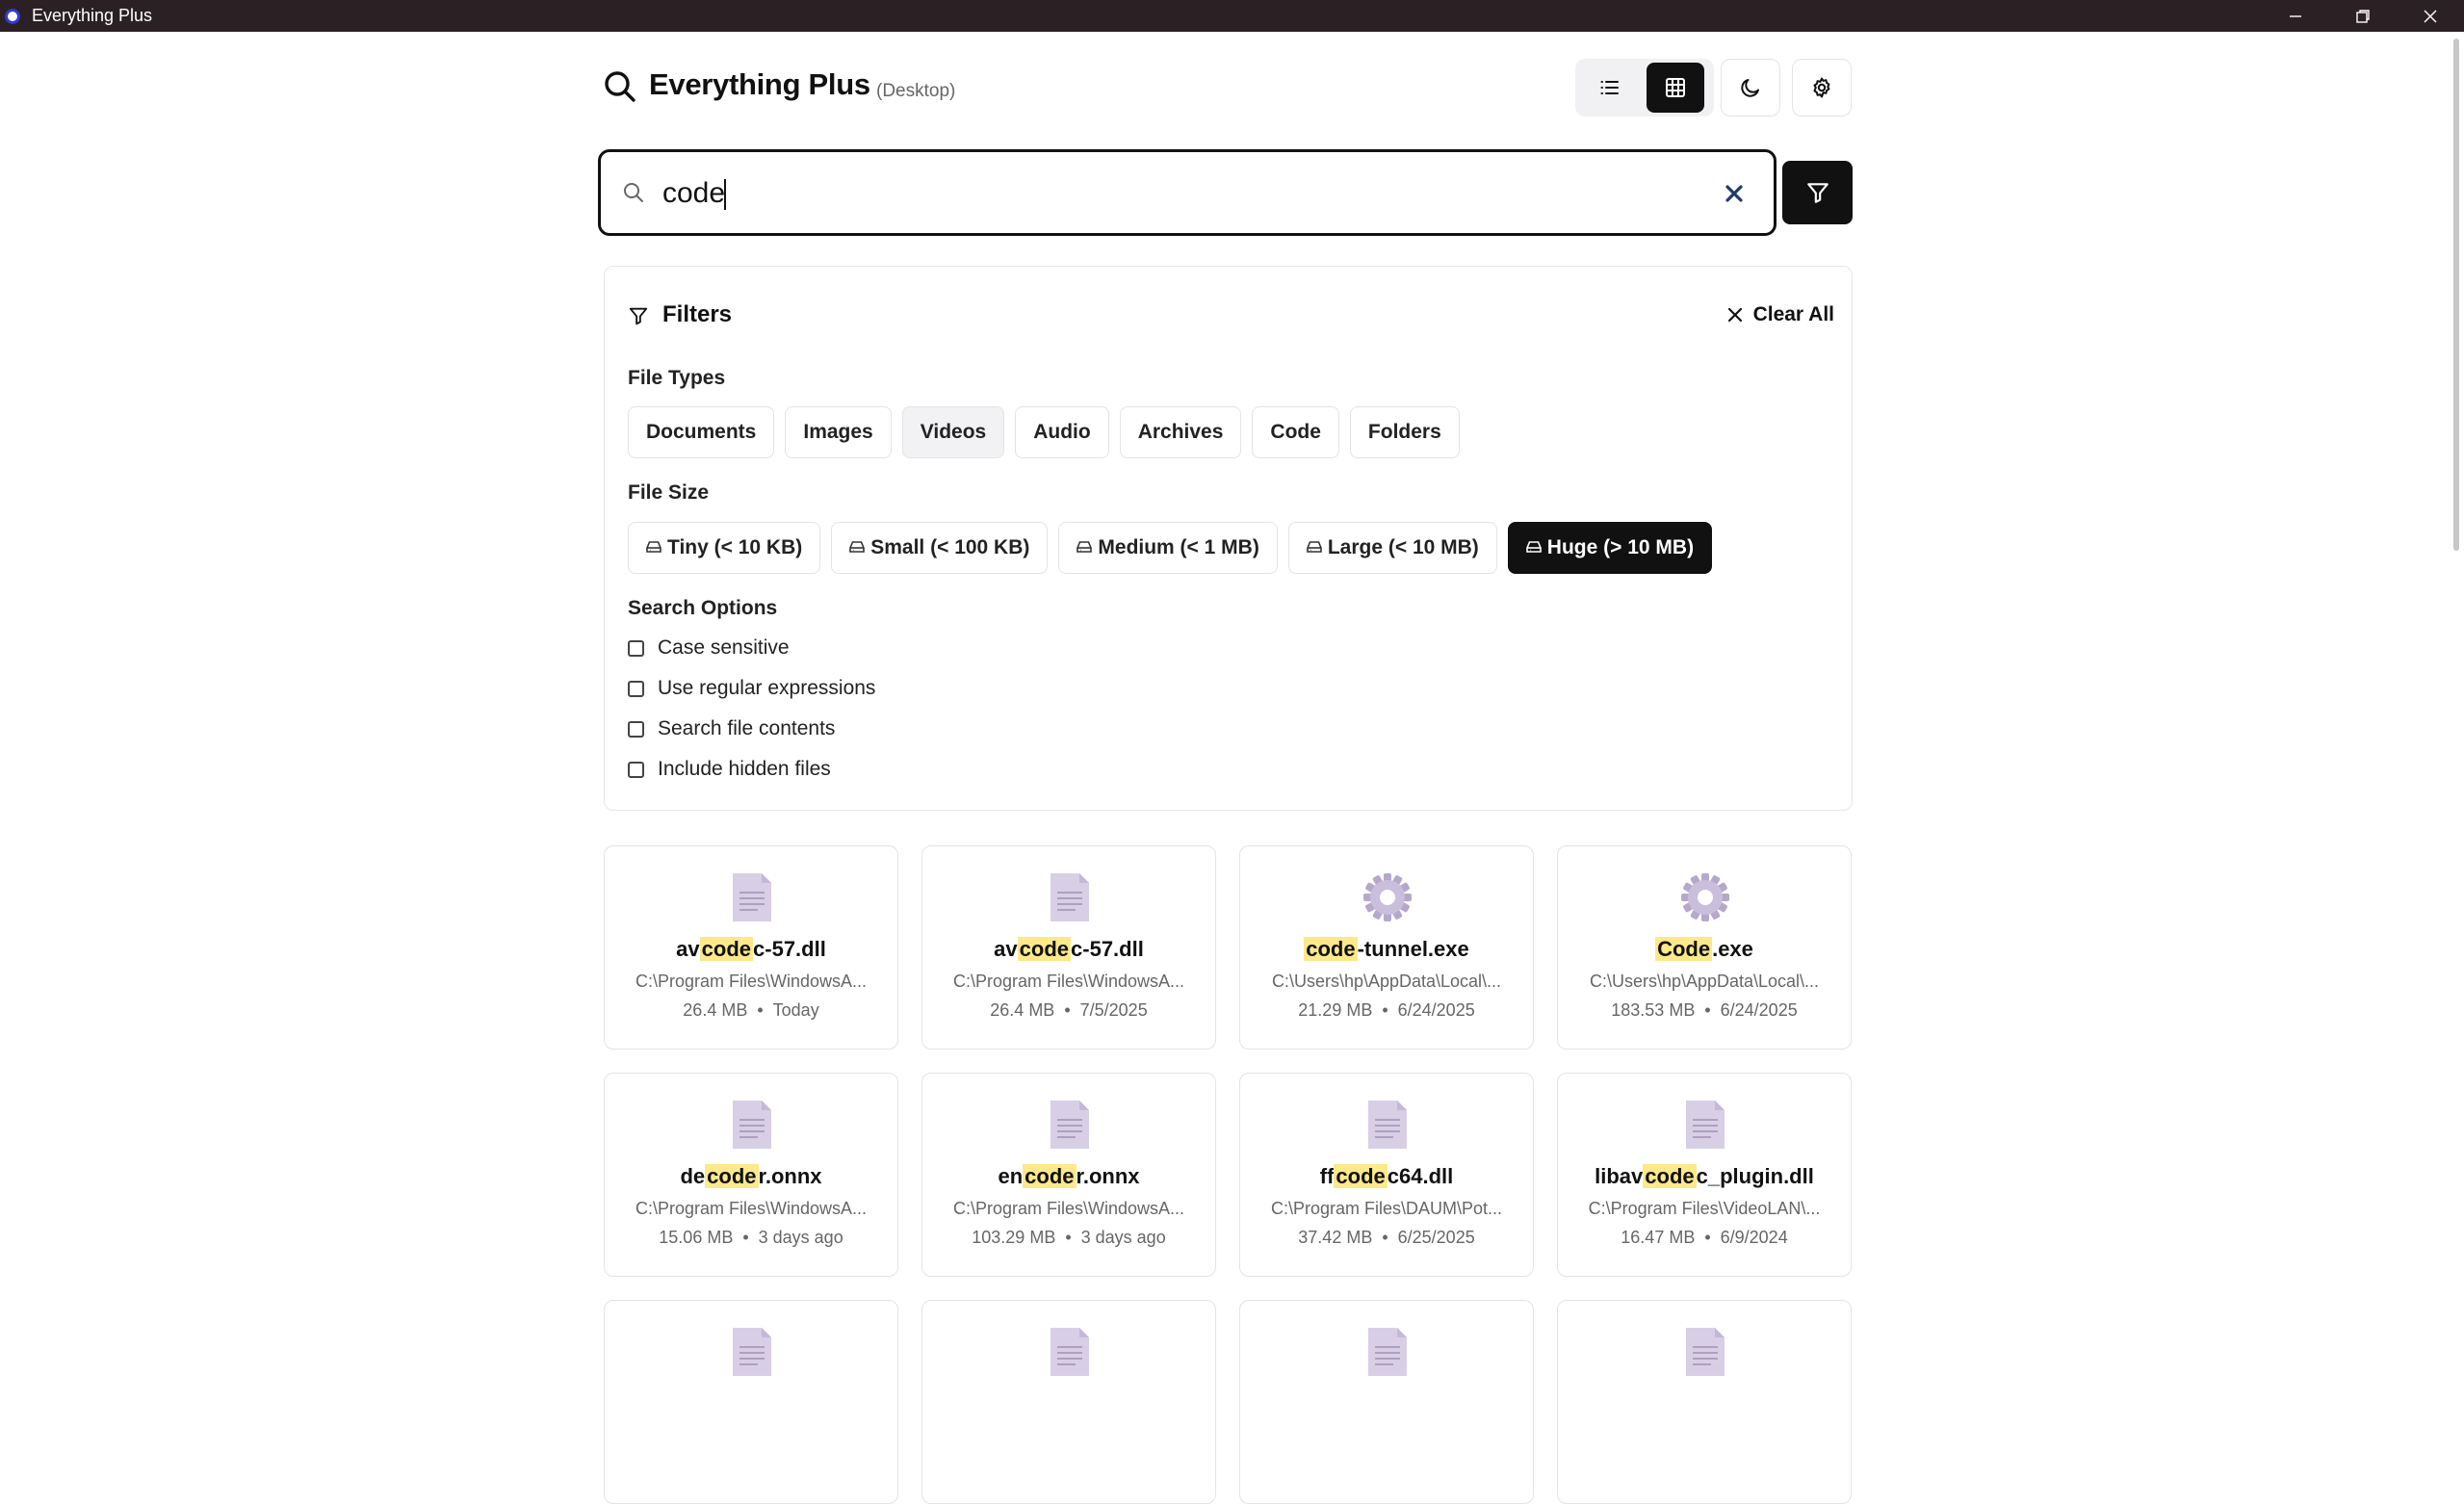 The image size is (2464, 1504). What do you see at coordinates (620, 86) in the screenshot?
I see `search-icon` at bounding box center [620, 86].